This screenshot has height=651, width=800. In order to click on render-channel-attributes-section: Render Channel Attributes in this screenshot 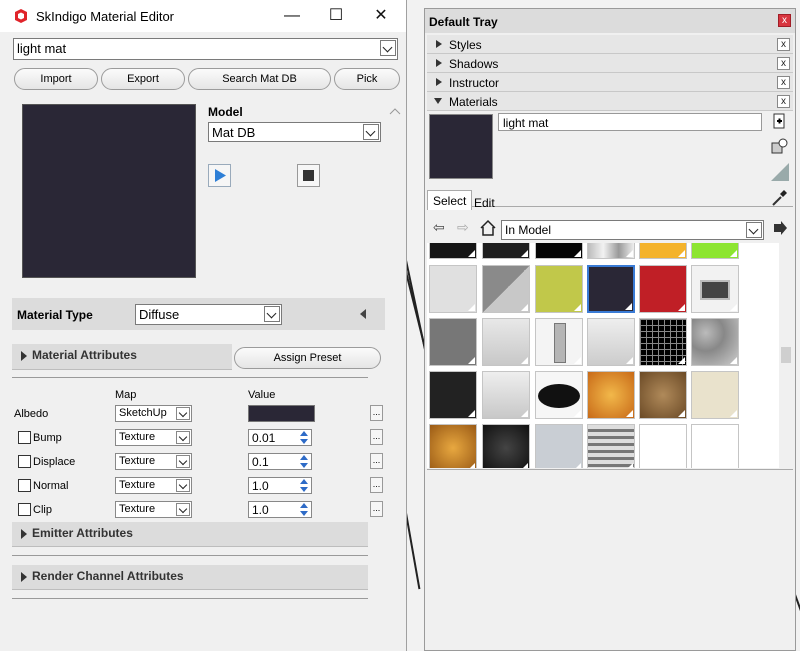, I will do `click(190, 577)`.